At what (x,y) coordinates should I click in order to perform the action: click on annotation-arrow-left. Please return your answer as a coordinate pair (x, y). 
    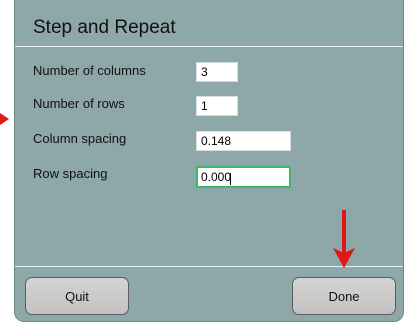
    Looking at the image, I should click on (4, 119).